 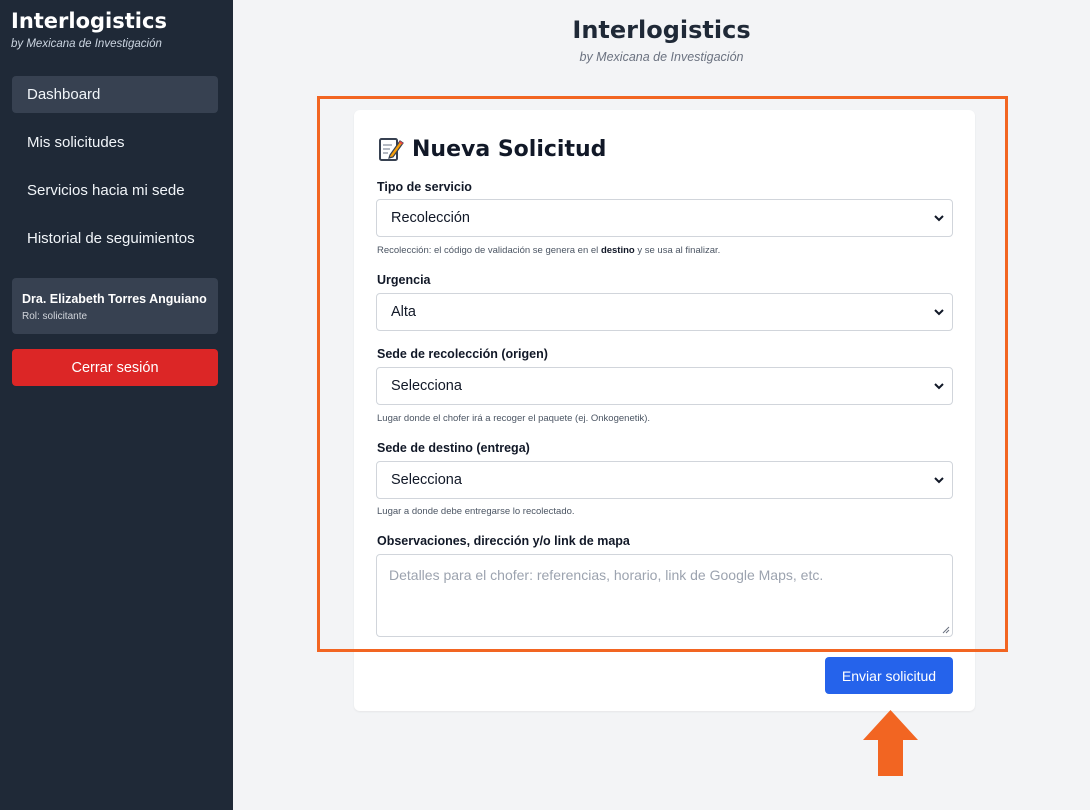 I want to click on user-name: Dra. Elizabeth Torres Anguiano, so click(x=114, y=299).